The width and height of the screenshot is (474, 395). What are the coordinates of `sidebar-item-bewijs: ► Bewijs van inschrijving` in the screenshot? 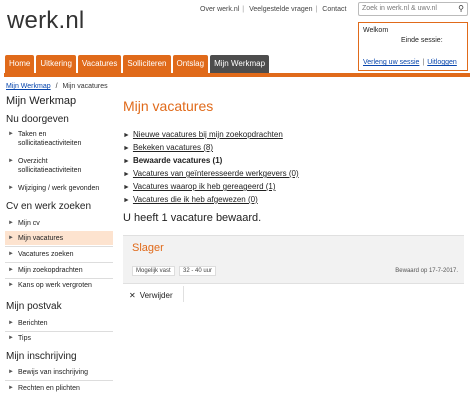 It's located at (59, 373).